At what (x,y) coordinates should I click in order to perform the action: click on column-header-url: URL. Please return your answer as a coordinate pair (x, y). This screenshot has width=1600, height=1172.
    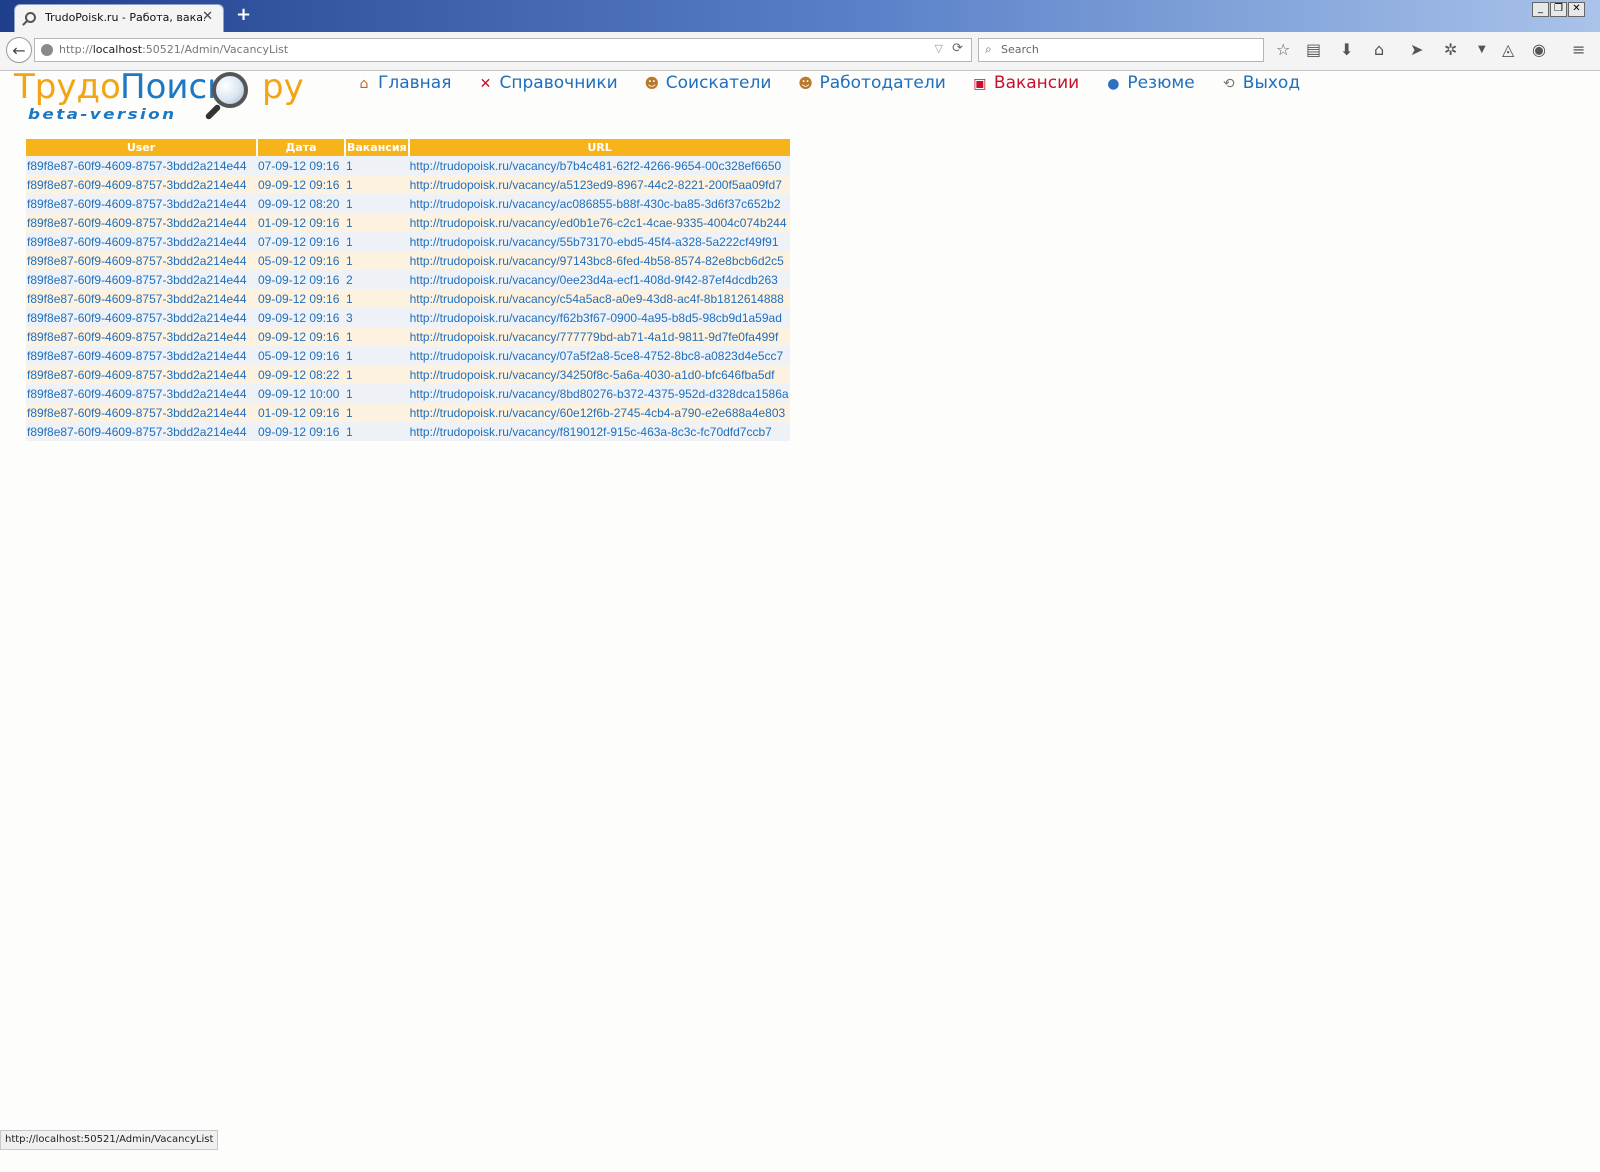
    Looking at the image, I should click on (599, 147).